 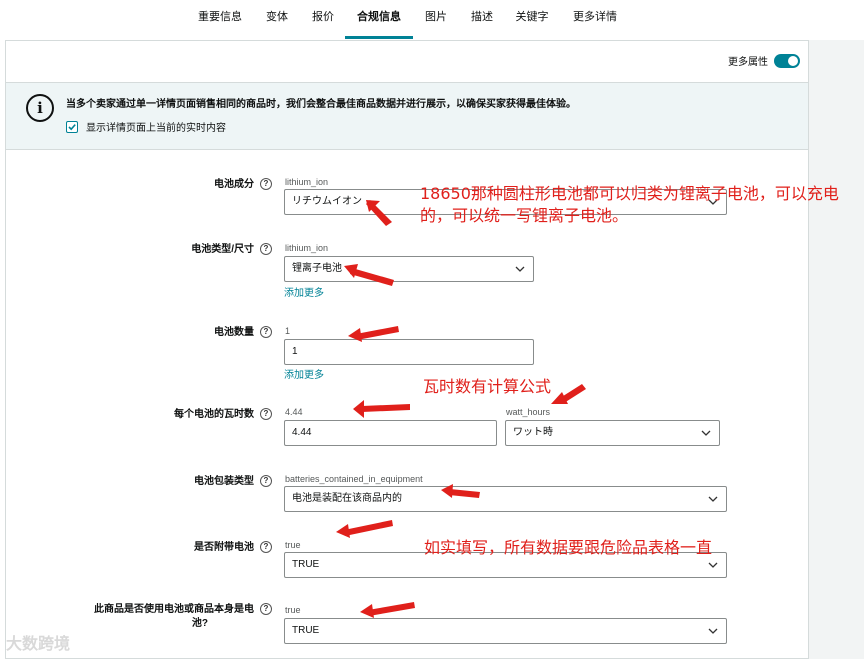 What do you see at coordinates (487, 386) in the screenshot?
I see `annotation-note-2: 瓦时数有计算公式` at bounding box center [487, 386].